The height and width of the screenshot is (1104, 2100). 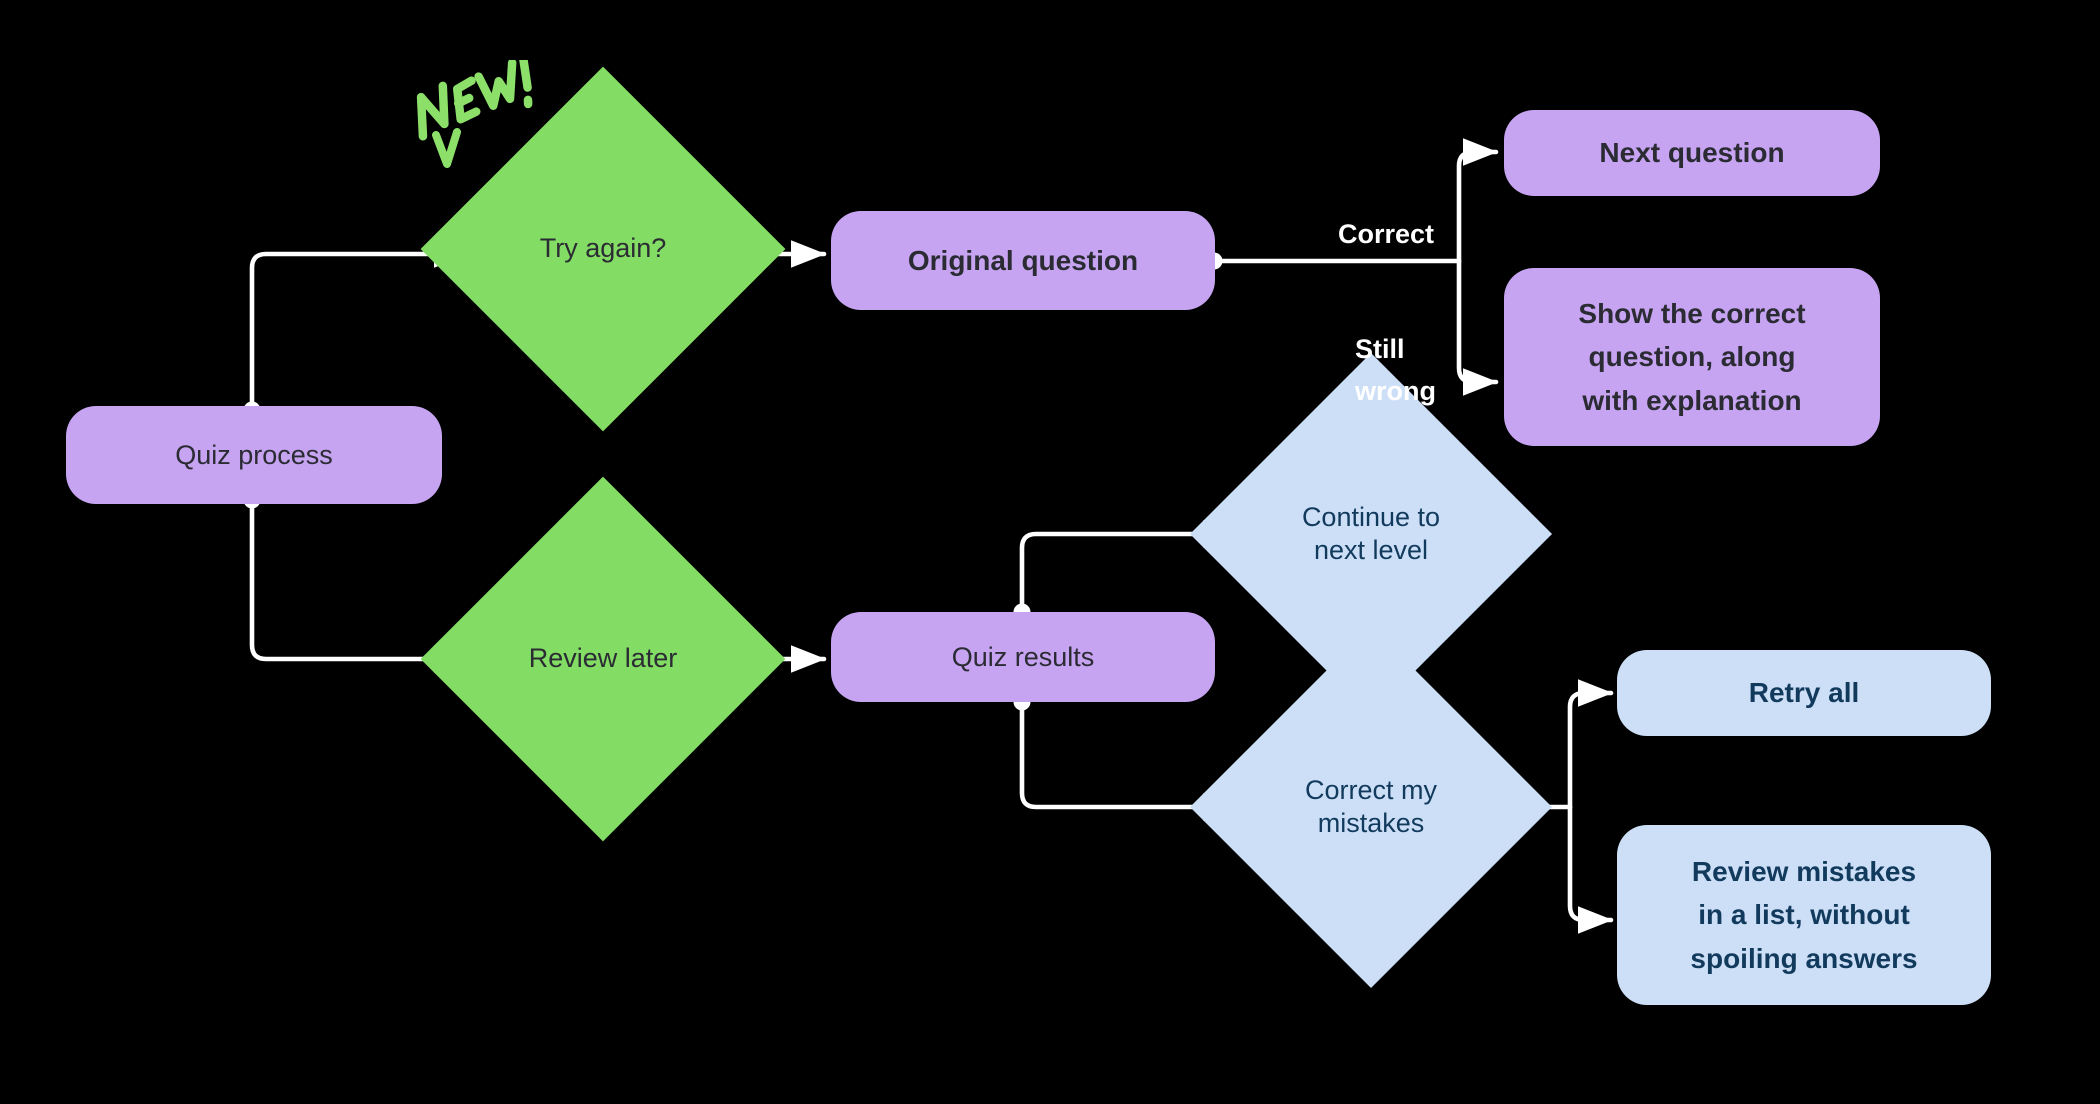 I want to click on edge-label-correct: Correct, so click(x=1386, y=214).